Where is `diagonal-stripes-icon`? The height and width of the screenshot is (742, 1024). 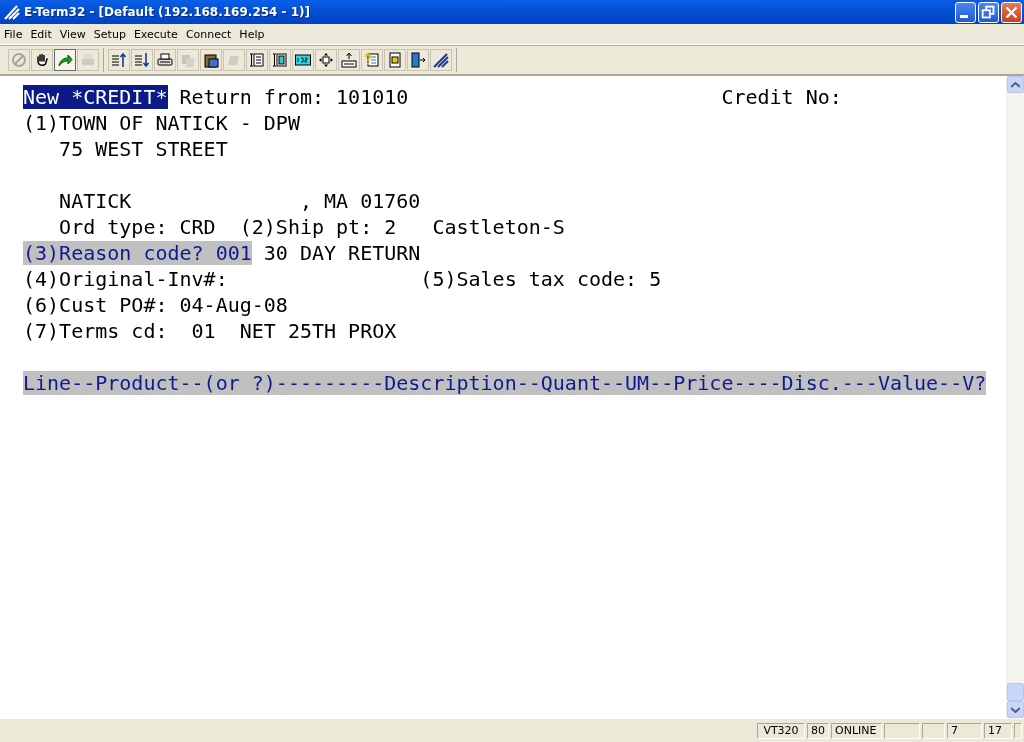
diagonal-stripes-icon is located at coordinates (441, 60).